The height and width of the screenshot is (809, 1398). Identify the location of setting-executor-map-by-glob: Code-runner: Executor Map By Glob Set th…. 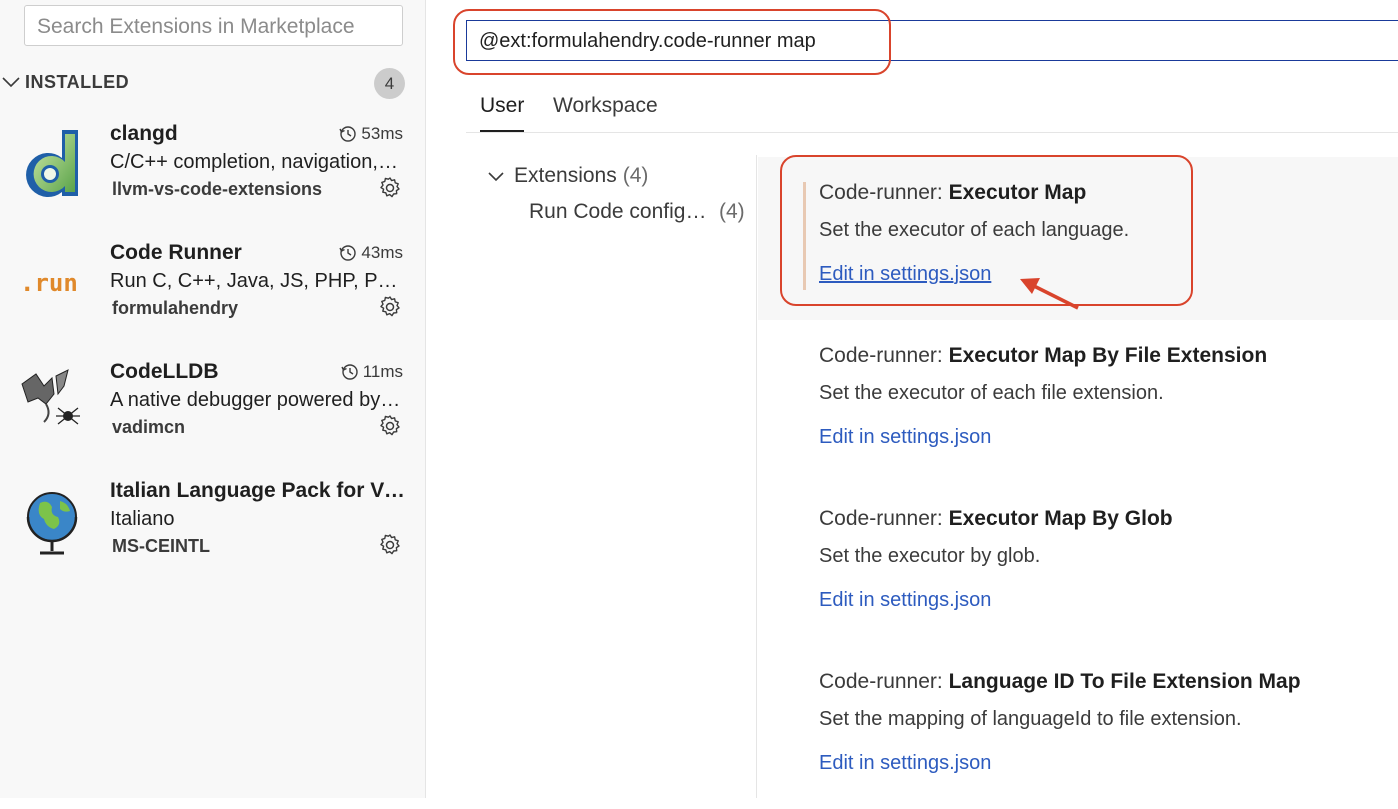
(1078, 564).